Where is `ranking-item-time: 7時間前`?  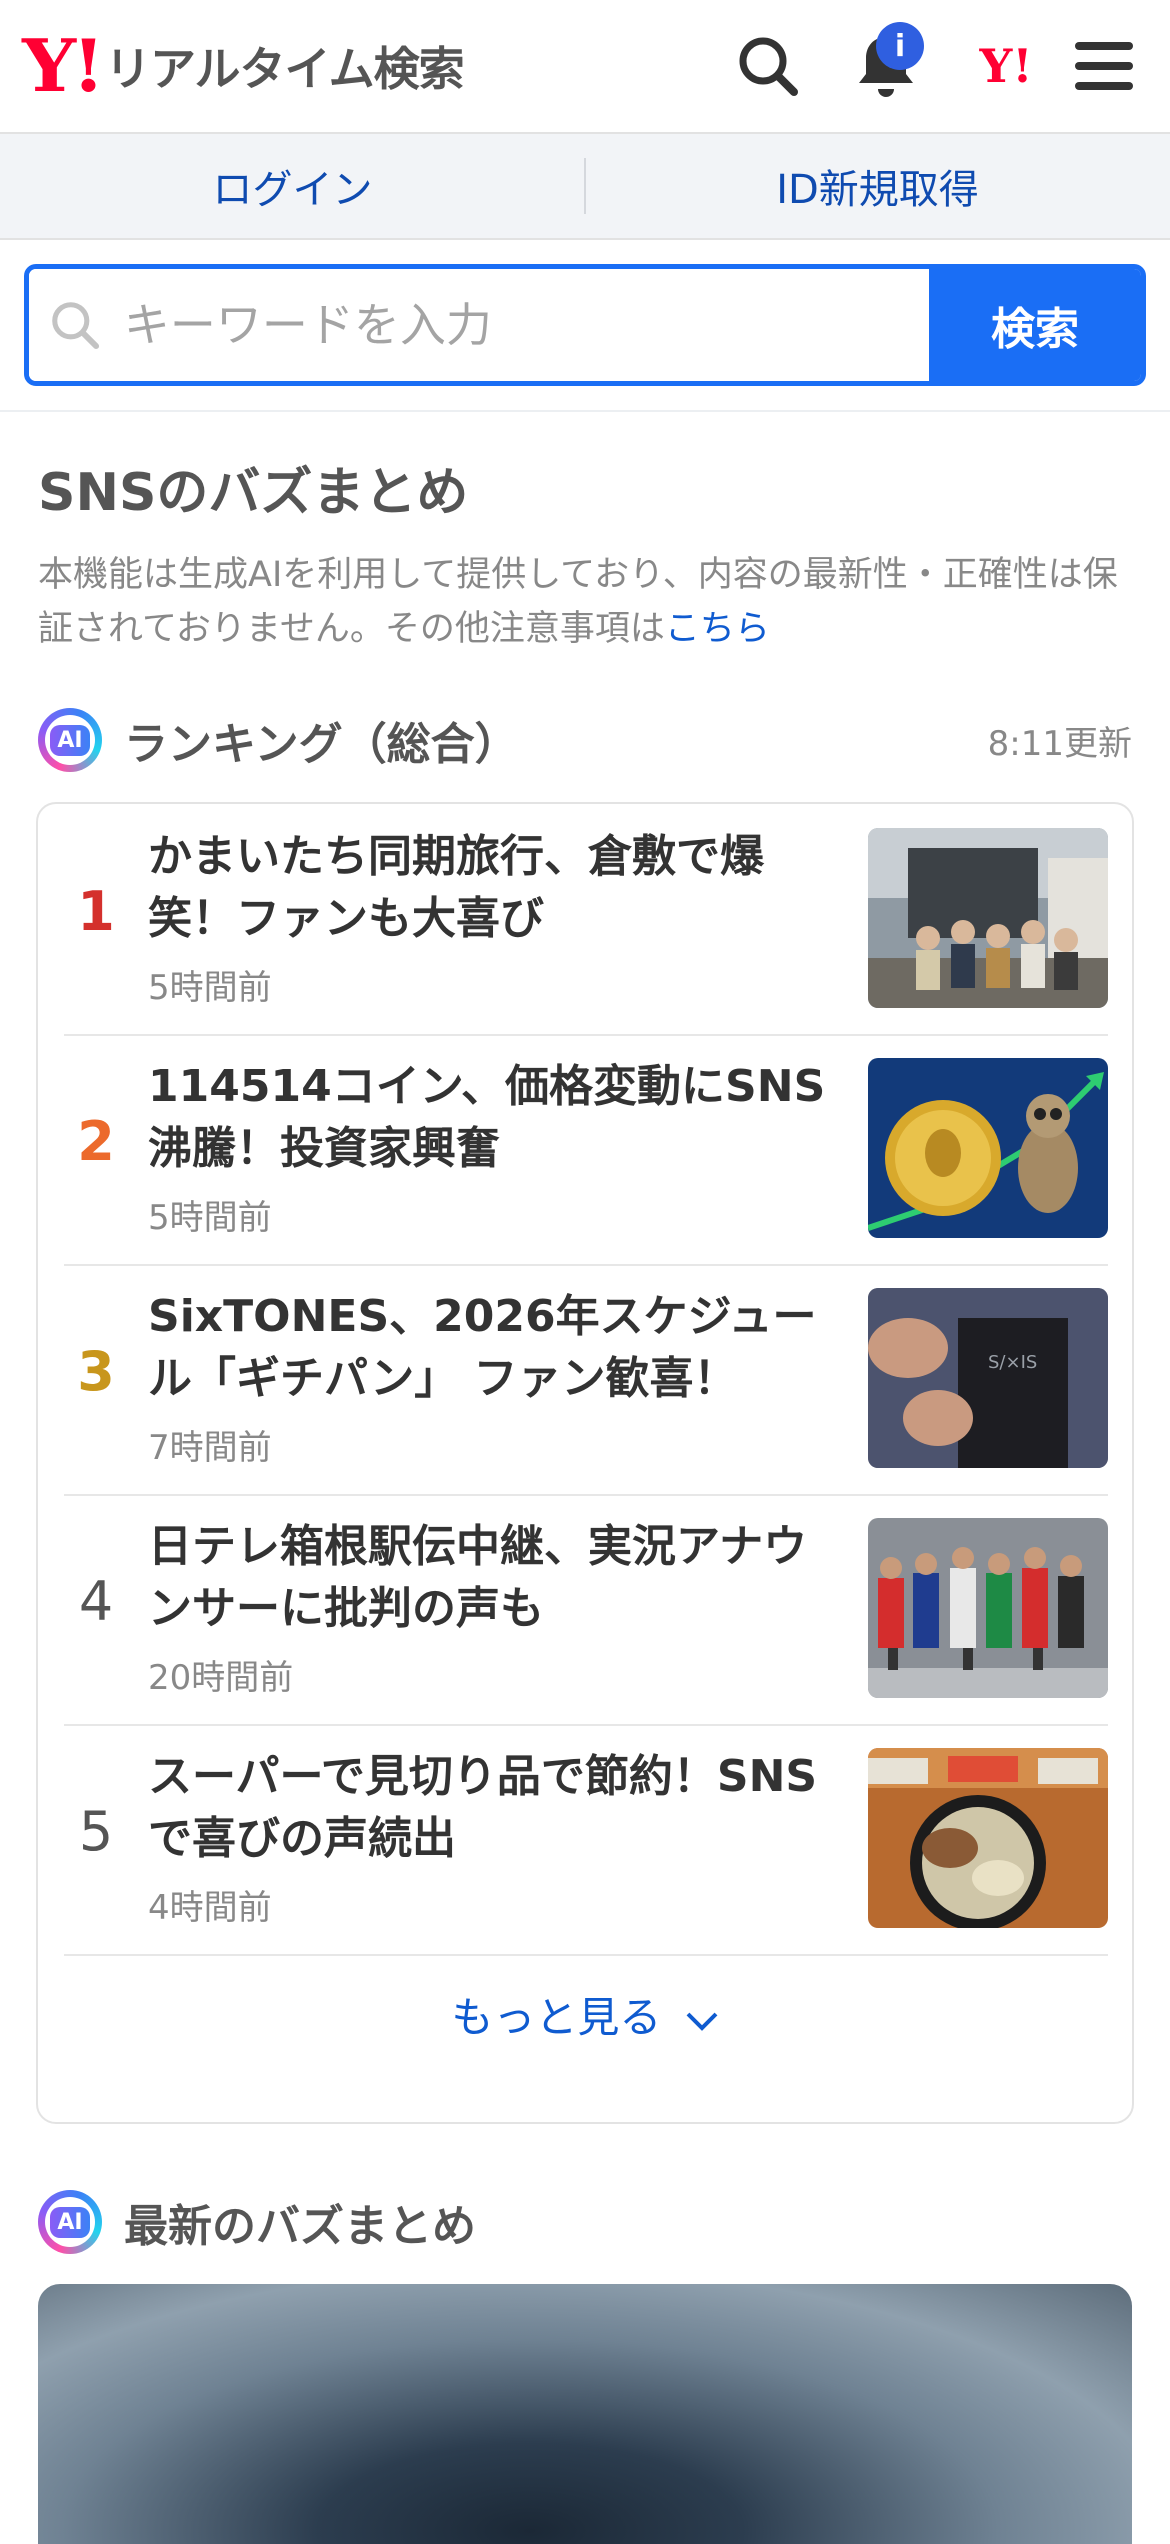 ranking-item-time: 7時間前 is located at coordinates (210, 1448).